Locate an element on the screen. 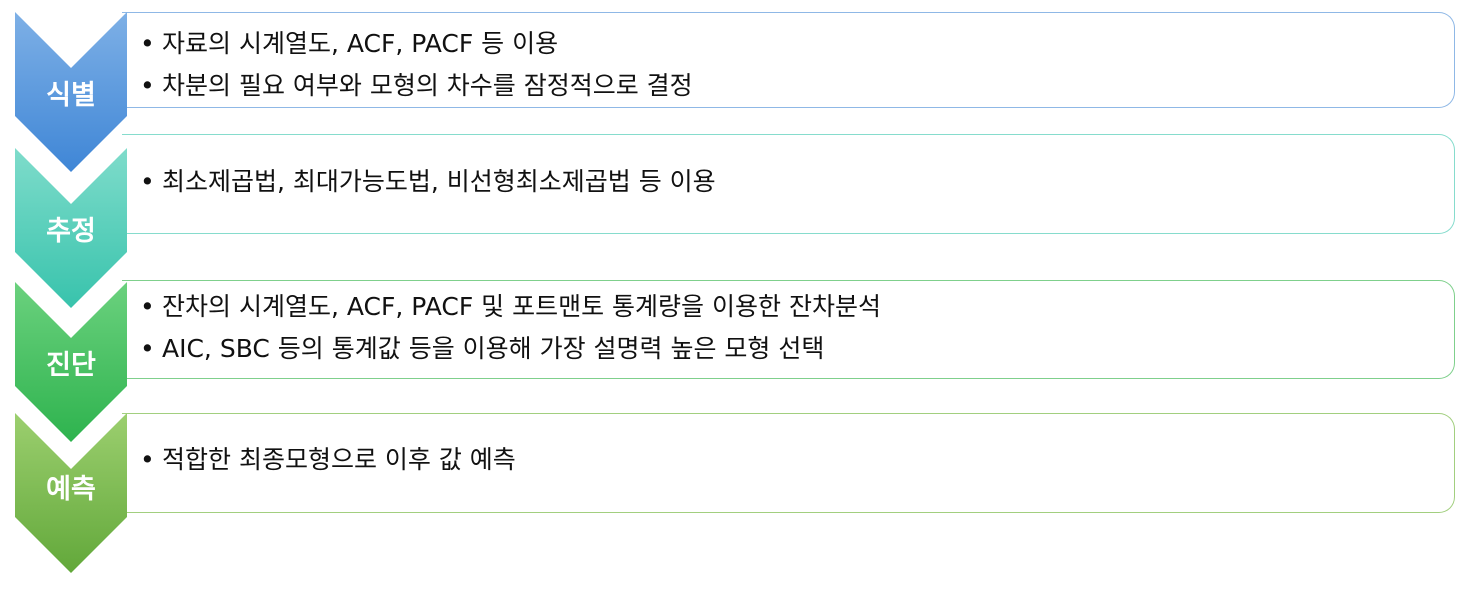  bullet-text: 적합한 최종모형으로 이후 값 예측 is located at coordinates (339, 459).